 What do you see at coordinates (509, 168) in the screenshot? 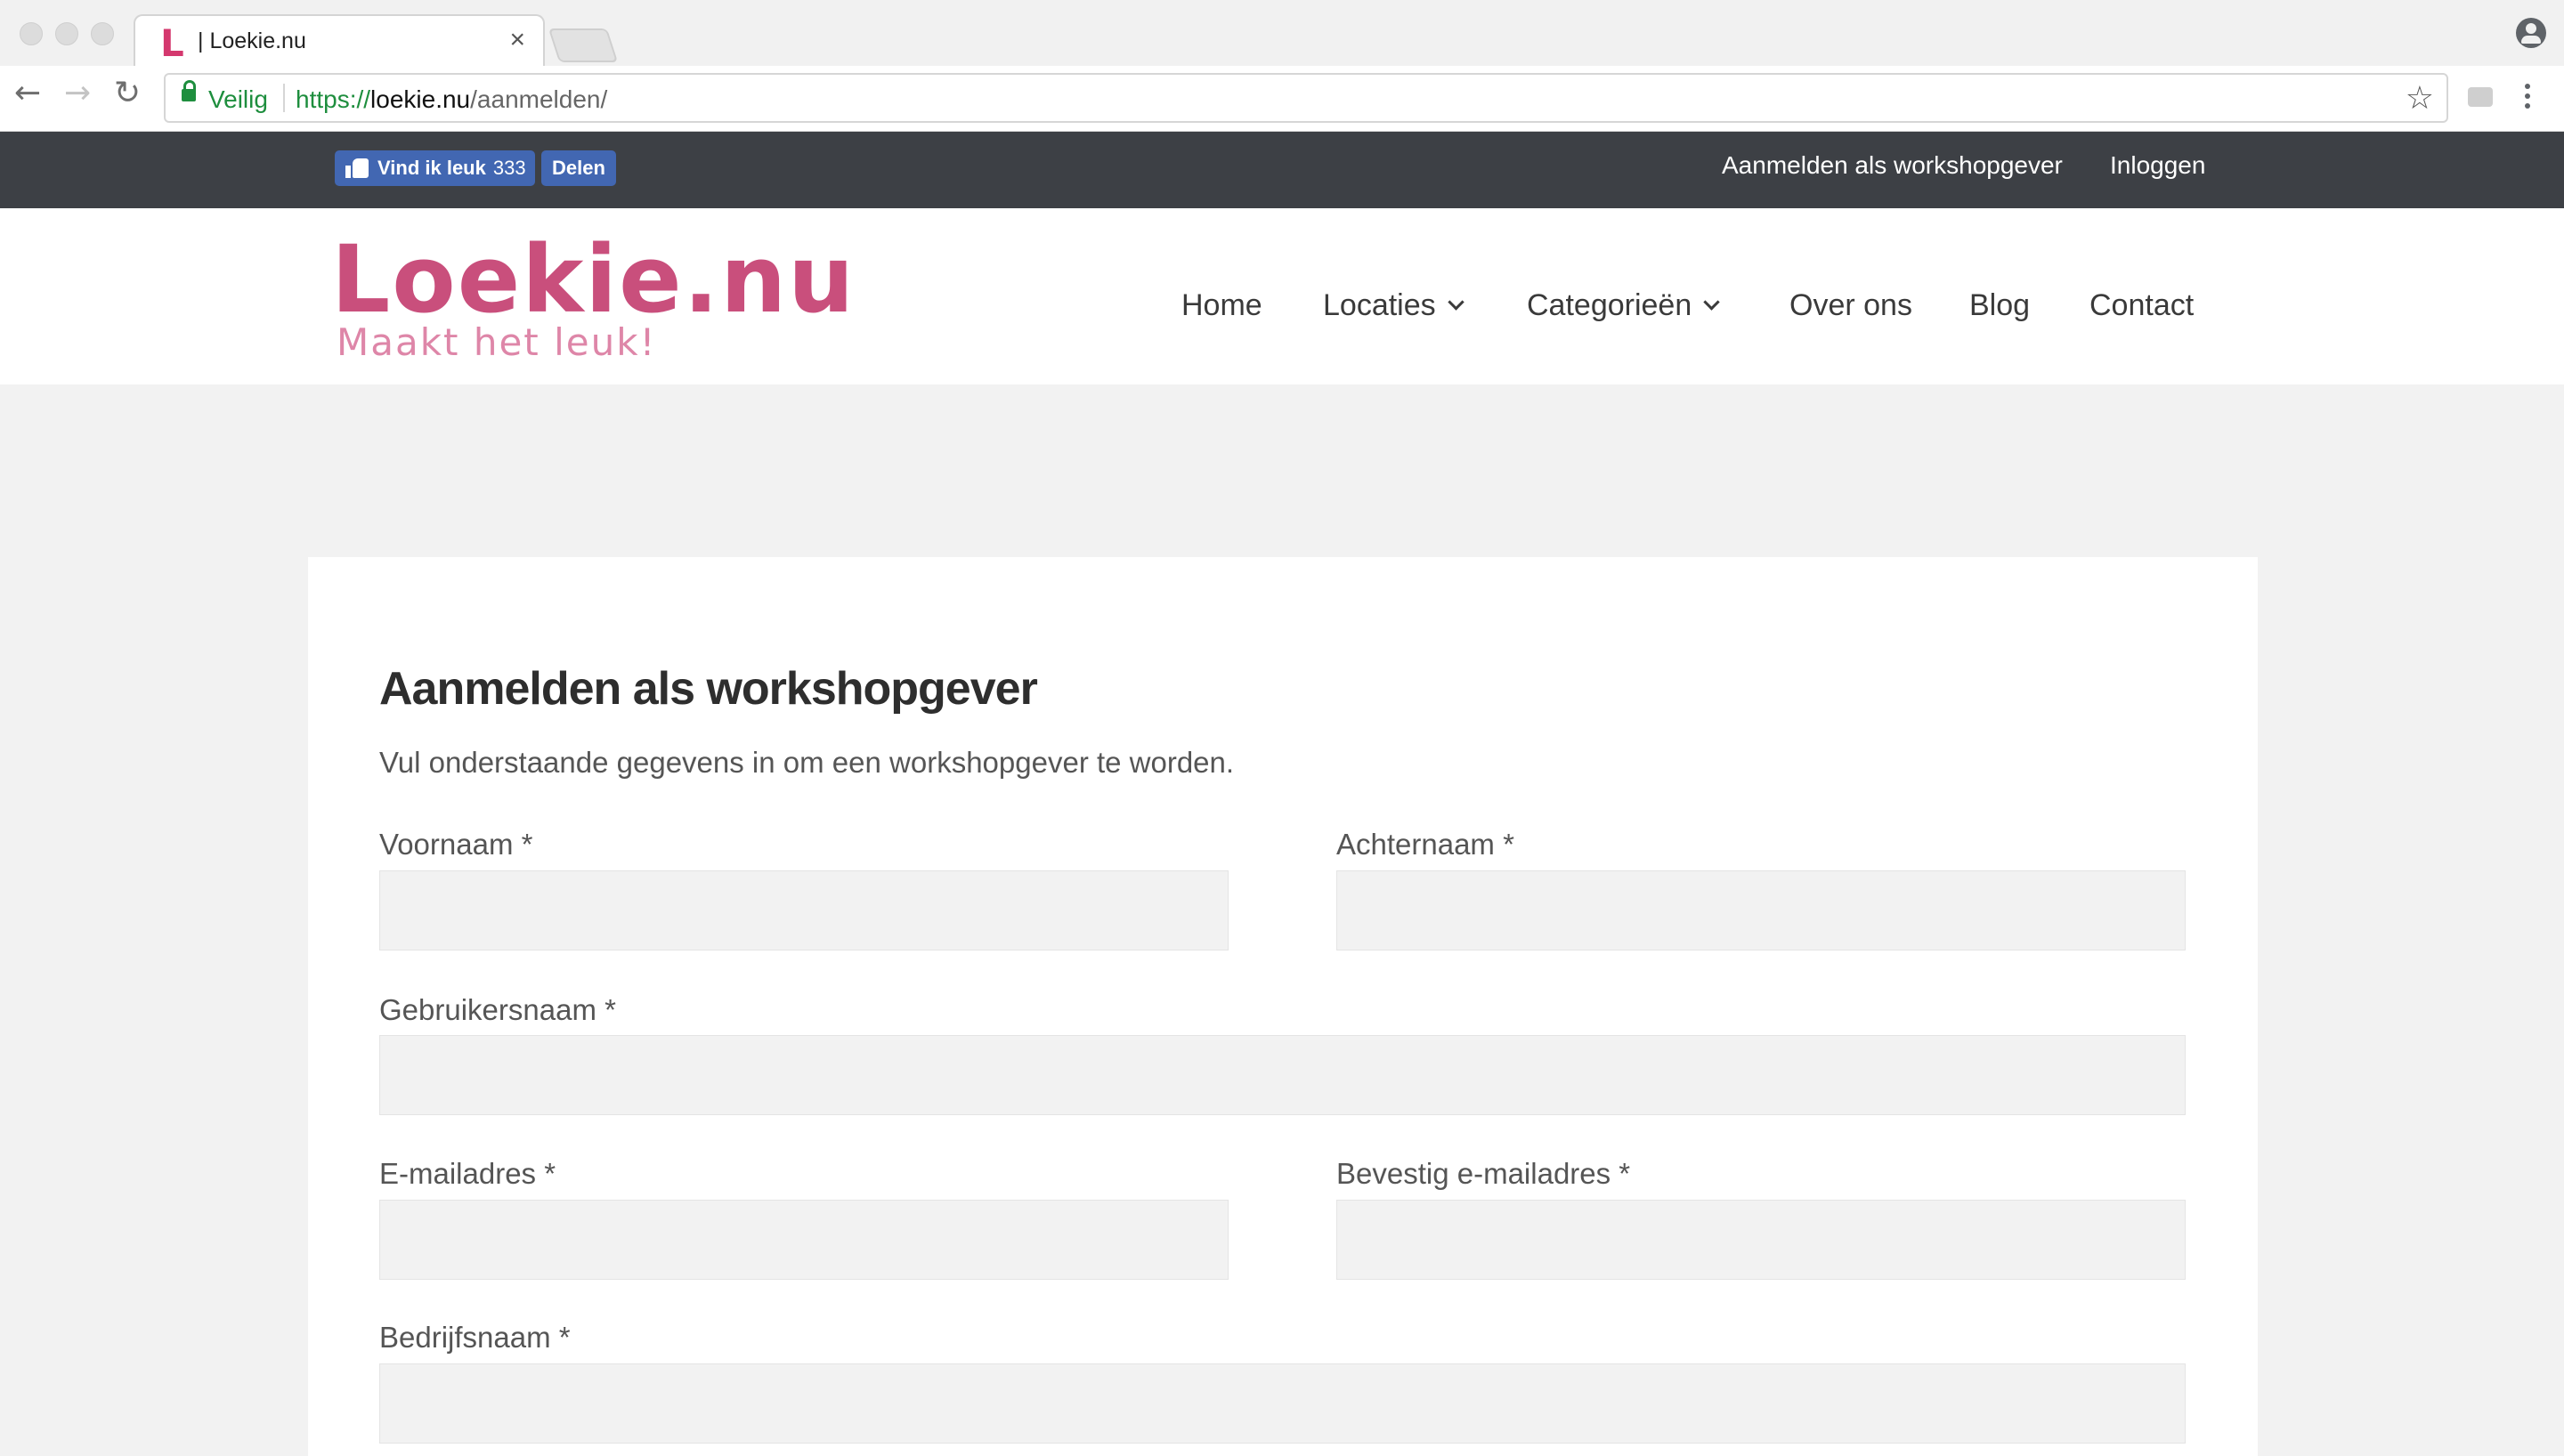
I see `like-count: 333` at bounding box center [509, 168].